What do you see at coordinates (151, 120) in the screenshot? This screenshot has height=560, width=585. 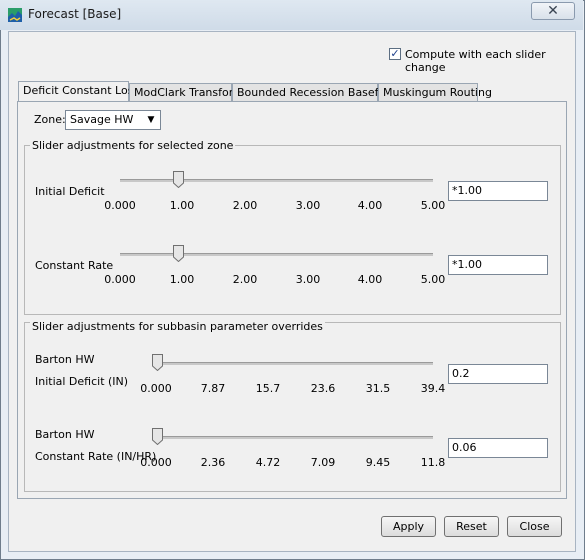 I see `chevron-down-icon: ▼` at bounding box center [151, 120].